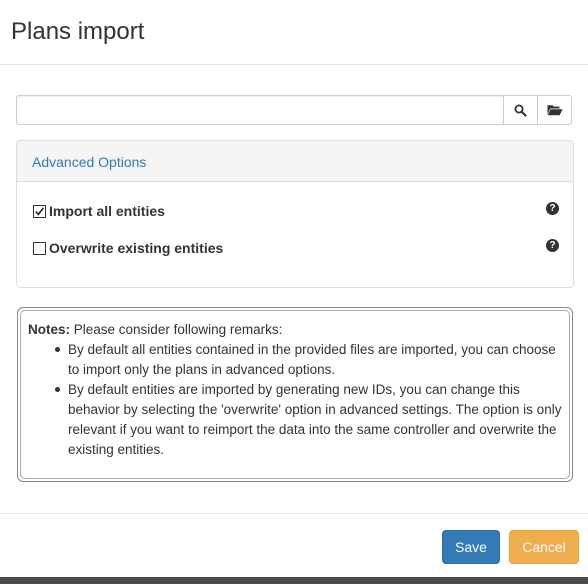 The image size is (588, 584). I want to click on file-picker, so click(294, 110).